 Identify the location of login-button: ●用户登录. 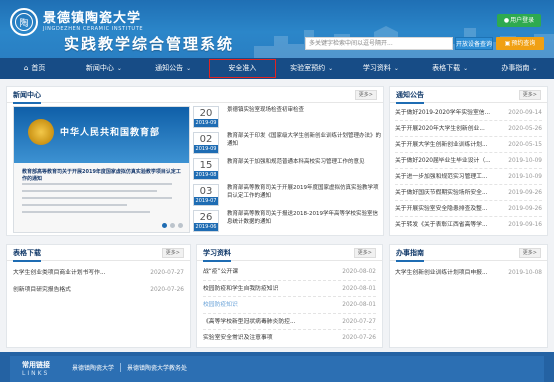
(519, 20).